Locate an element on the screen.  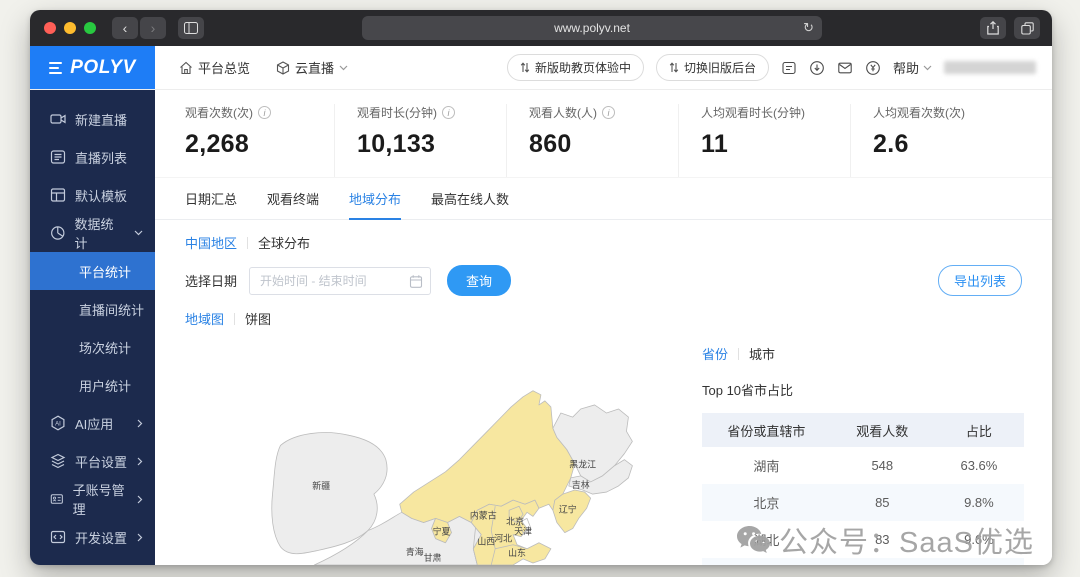
browser-tabs-button is located at coordinates (1027, 28).